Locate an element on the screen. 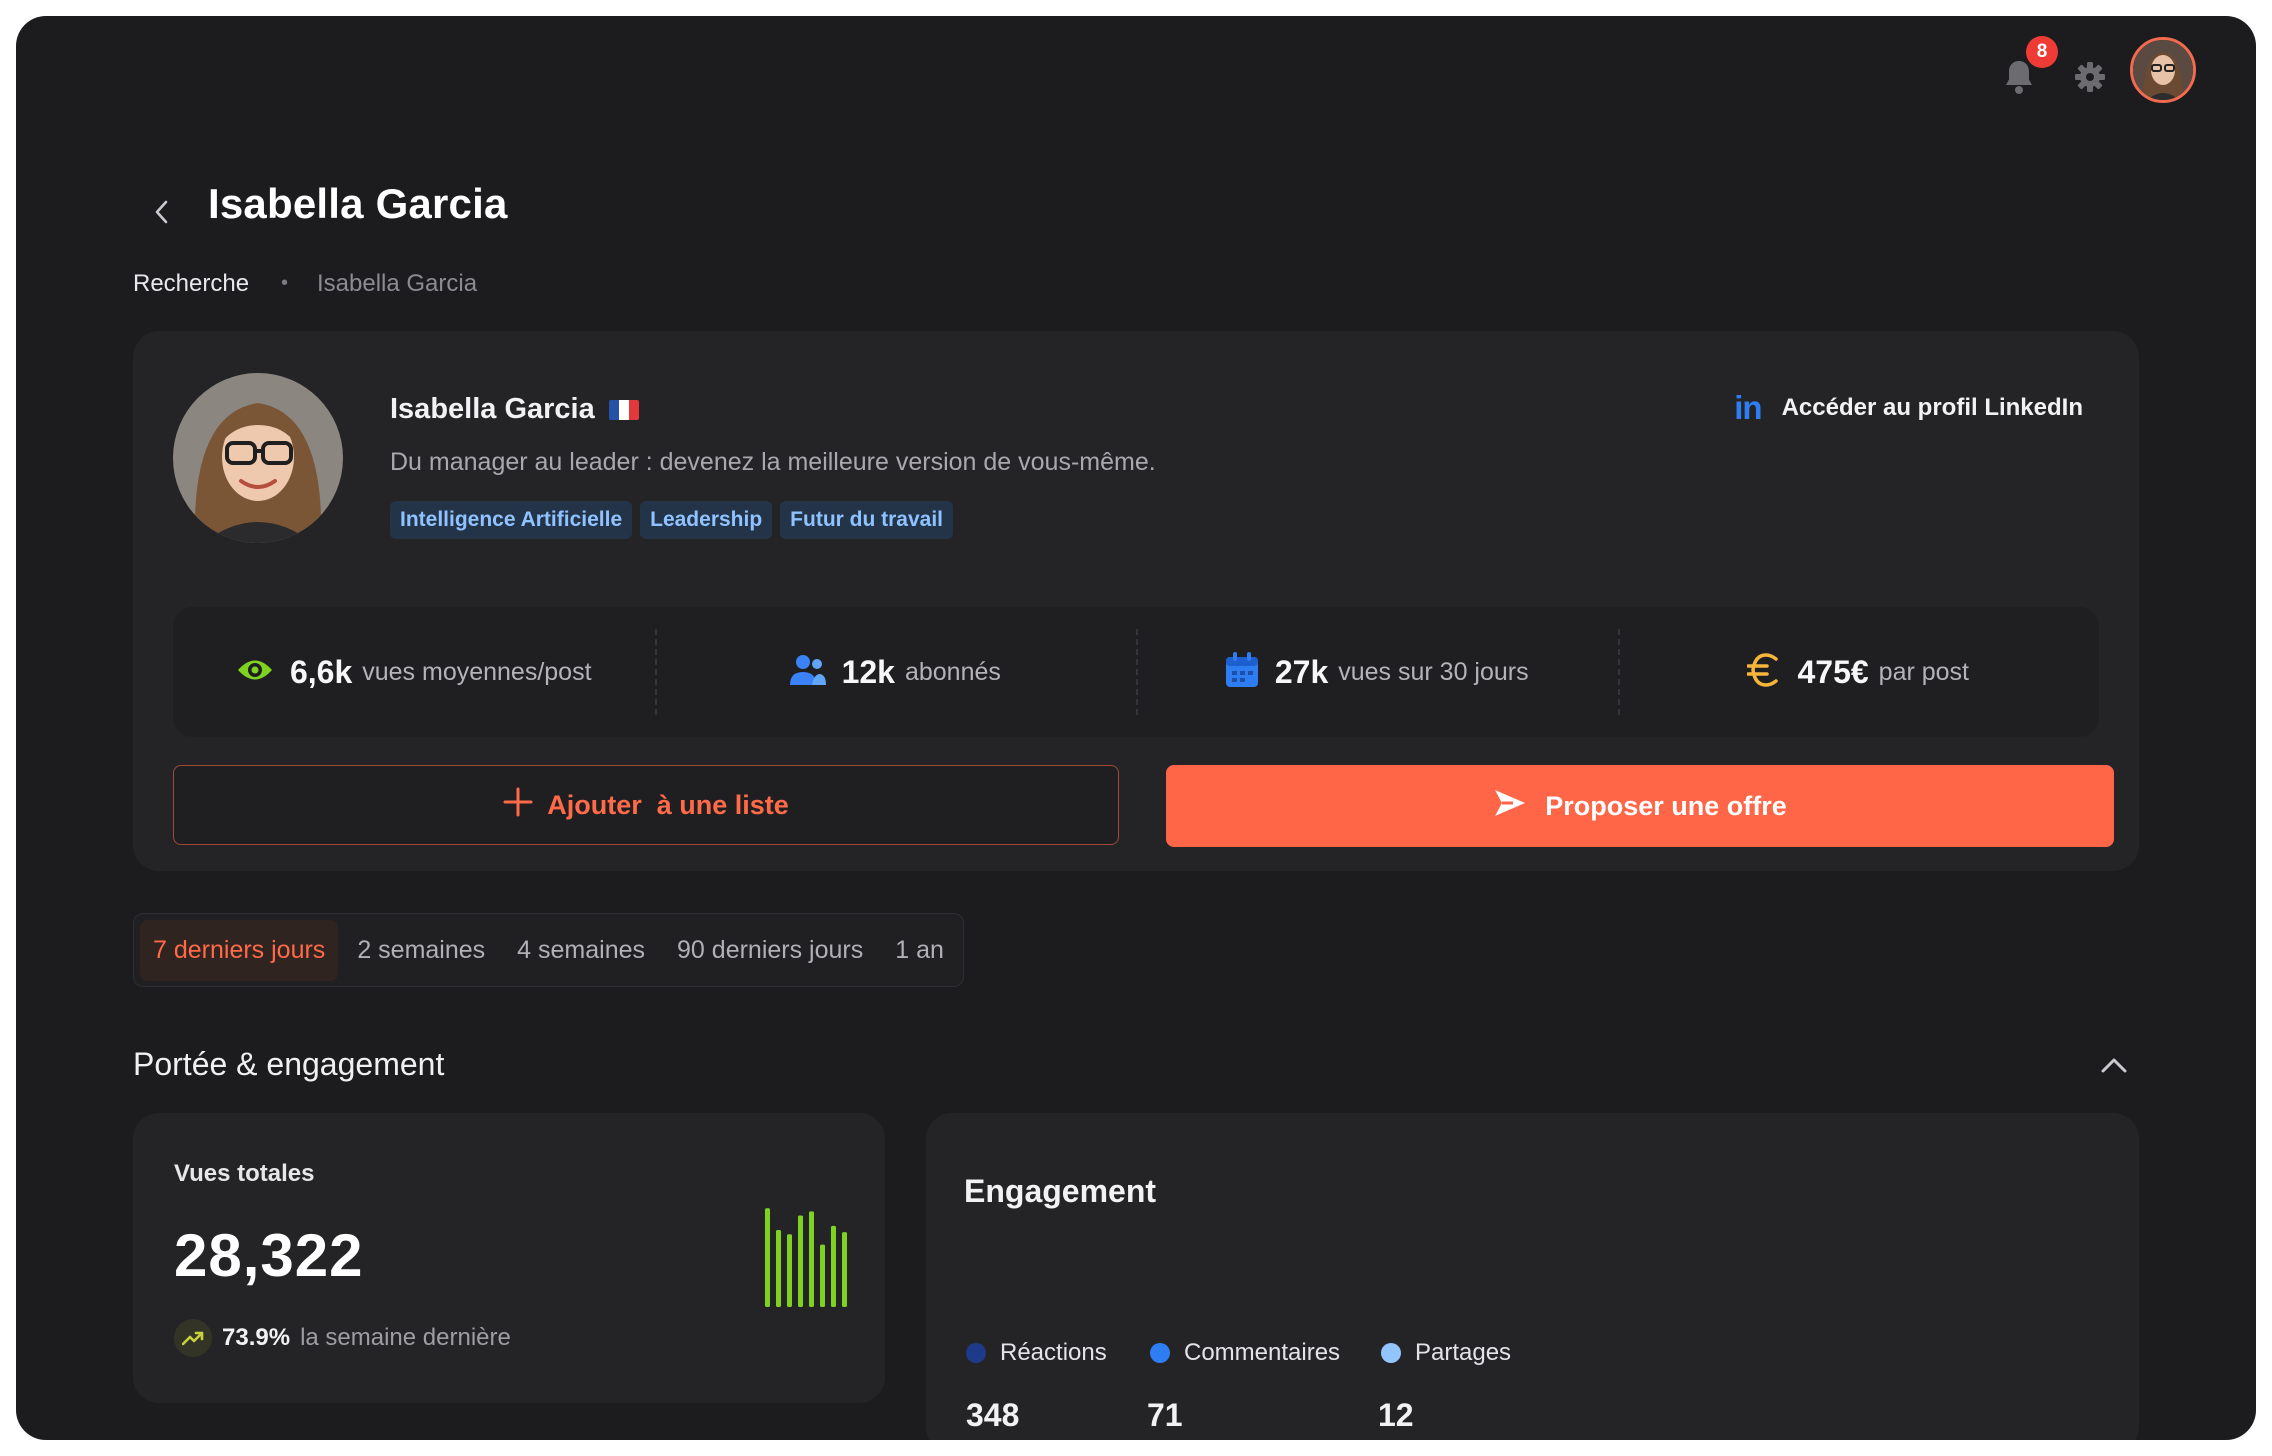 This screenshot has height=1456, width=2272. flag-fr-icon is located at coordinates (623, 409).